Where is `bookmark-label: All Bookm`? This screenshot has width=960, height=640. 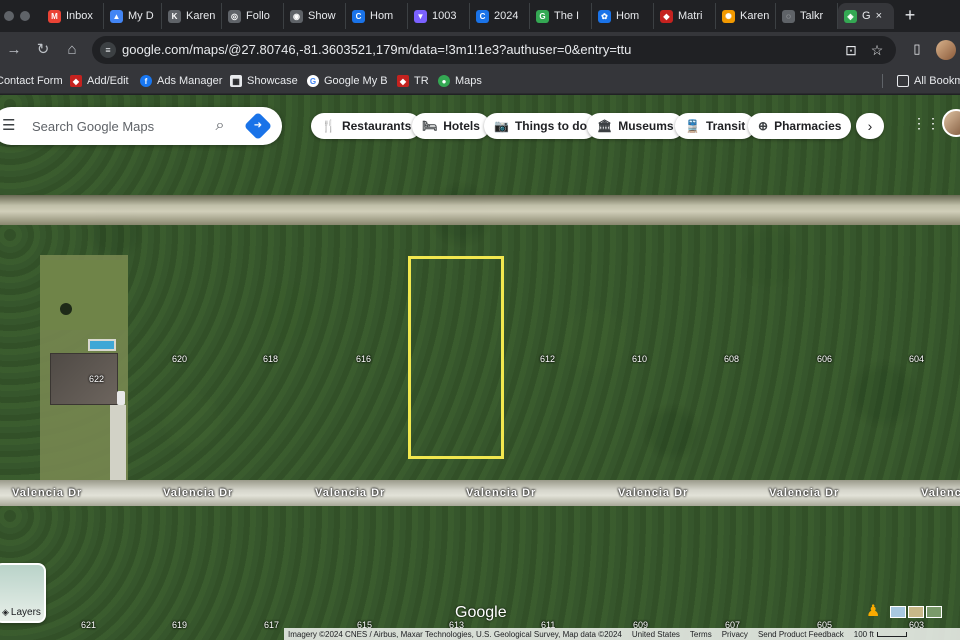 bookmark-label: All Bookm is located at coordinates (937, 81).